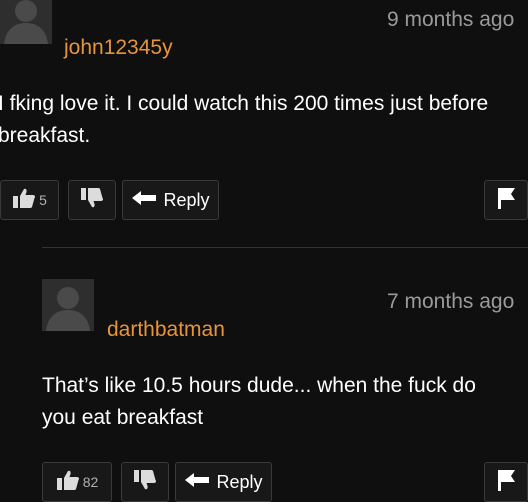 The height and width of the screenshot is (502, 528). Describe the element at coordinates (197, 482) in the screenshot. I see `reply-arrow-icon` at that location.